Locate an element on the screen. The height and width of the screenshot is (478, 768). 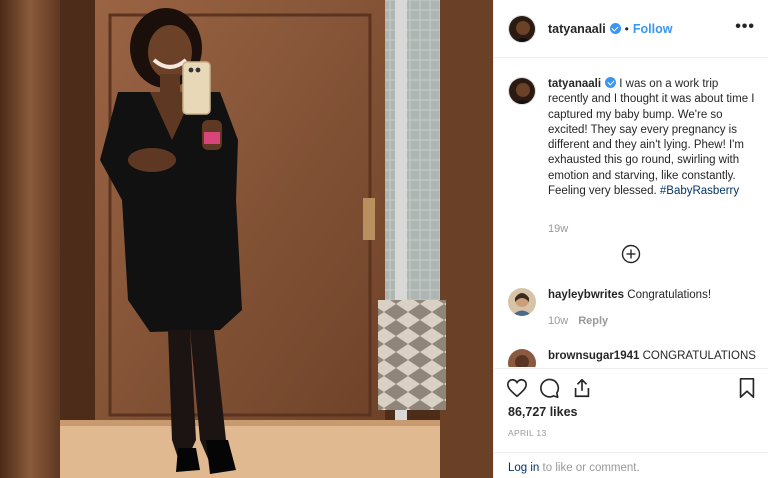
author-username: tatyanaali is located at coordinates (577, 29).